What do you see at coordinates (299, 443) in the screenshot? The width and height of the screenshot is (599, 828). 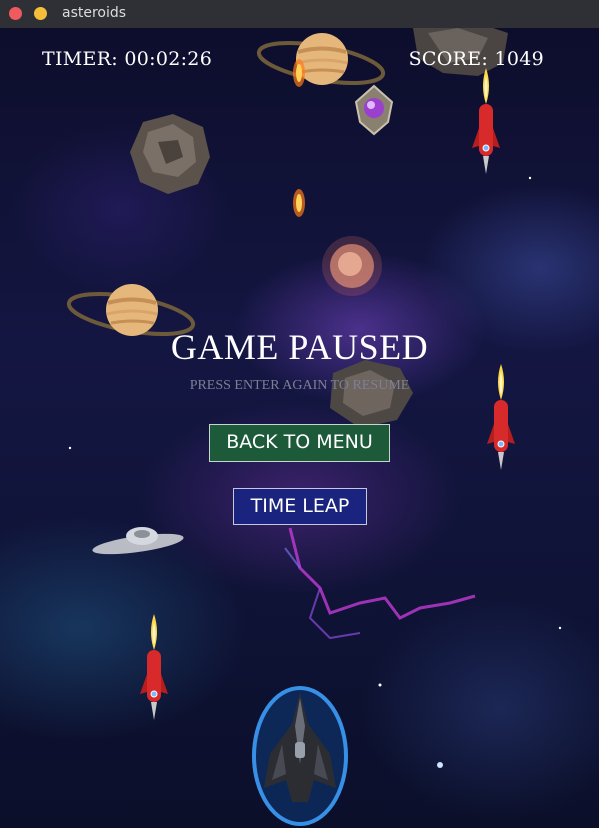 I see `back-to-menu-button: BACK TO MENU` at bounding box center [299, 443].